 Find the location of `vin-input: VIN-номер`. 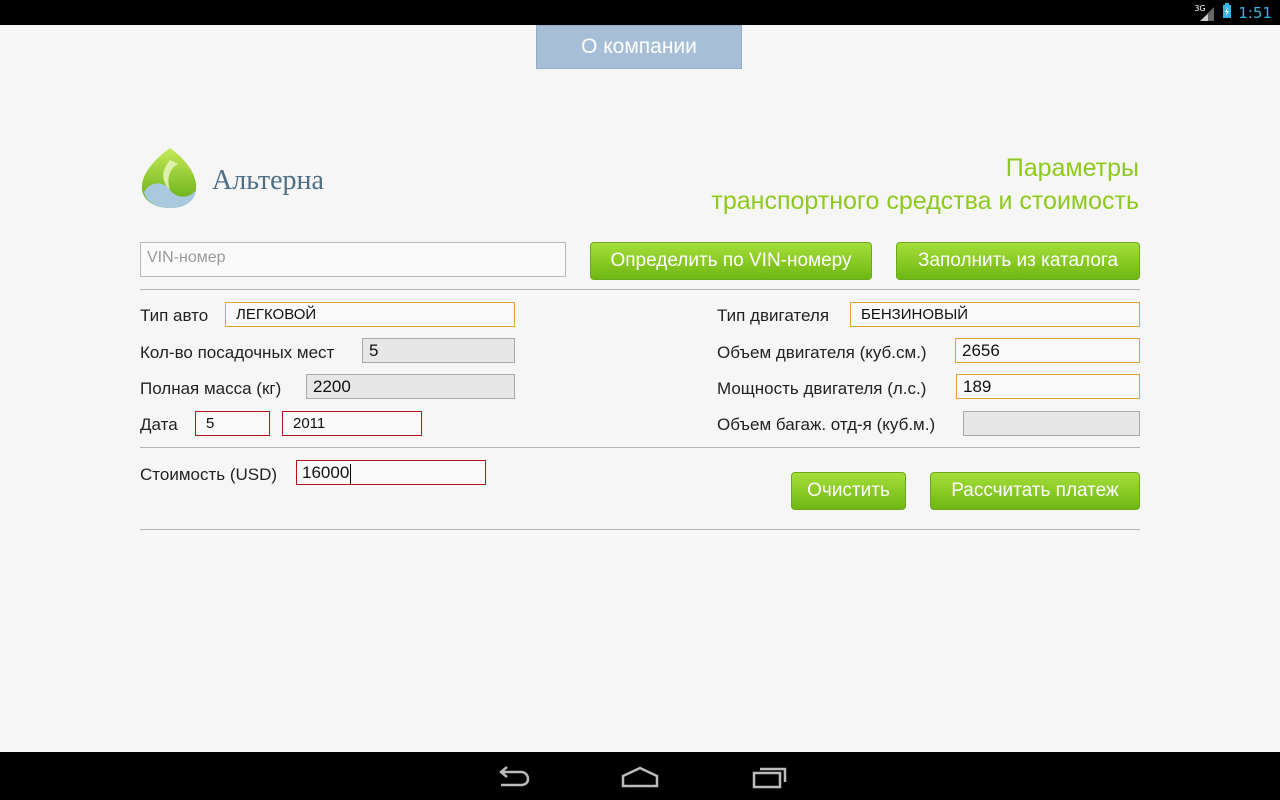

vin-input: VIN-номер is located at coordinates (353, 259).